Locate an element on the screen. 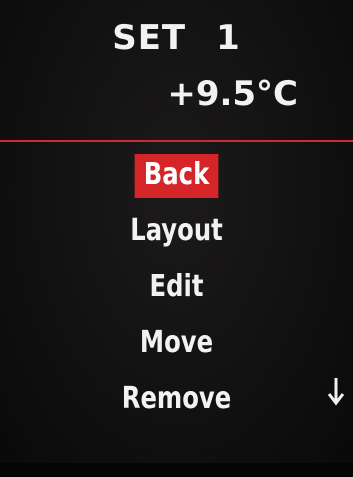 The image size is (353, 477). menu-item-edit: Edit is located at coordinates (177, 288).